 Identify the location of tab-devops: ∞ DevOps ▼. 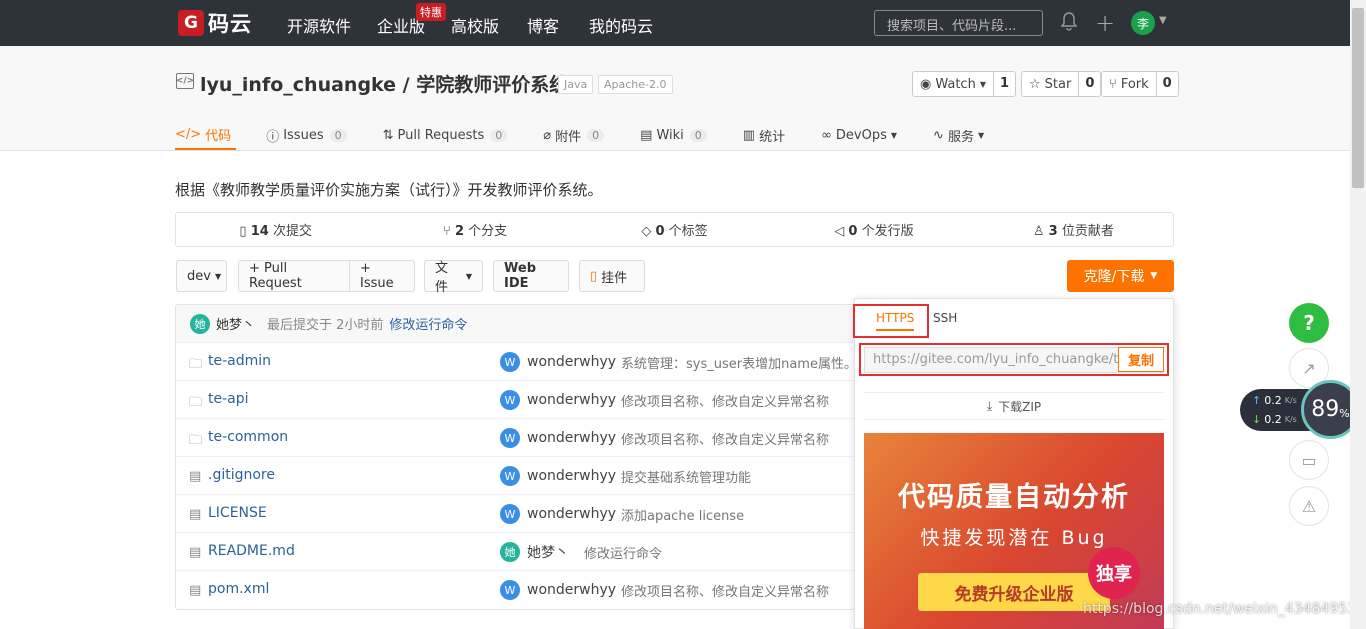
(859, 134).